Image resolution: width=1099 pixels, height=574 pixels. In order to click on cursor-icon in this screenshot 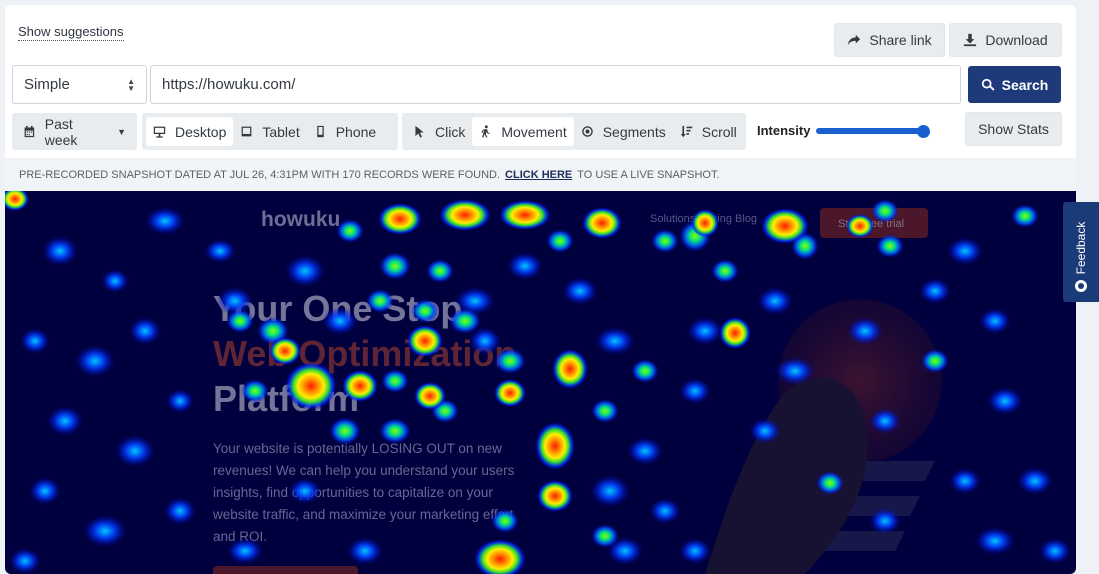, I will do `click(419, 131)`.